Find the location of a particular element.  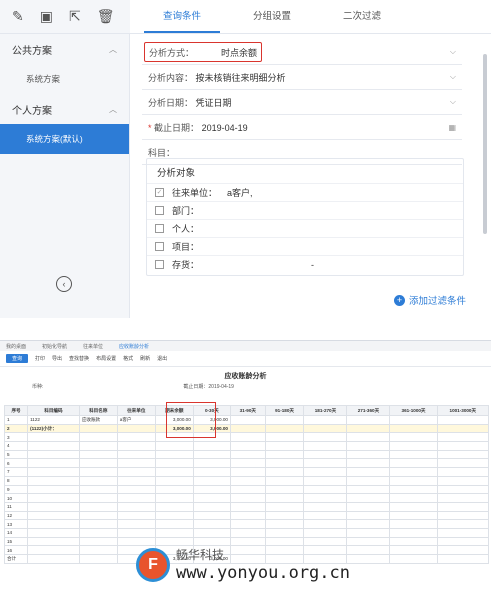

checkbox-person is located at coordinates (159, 228).